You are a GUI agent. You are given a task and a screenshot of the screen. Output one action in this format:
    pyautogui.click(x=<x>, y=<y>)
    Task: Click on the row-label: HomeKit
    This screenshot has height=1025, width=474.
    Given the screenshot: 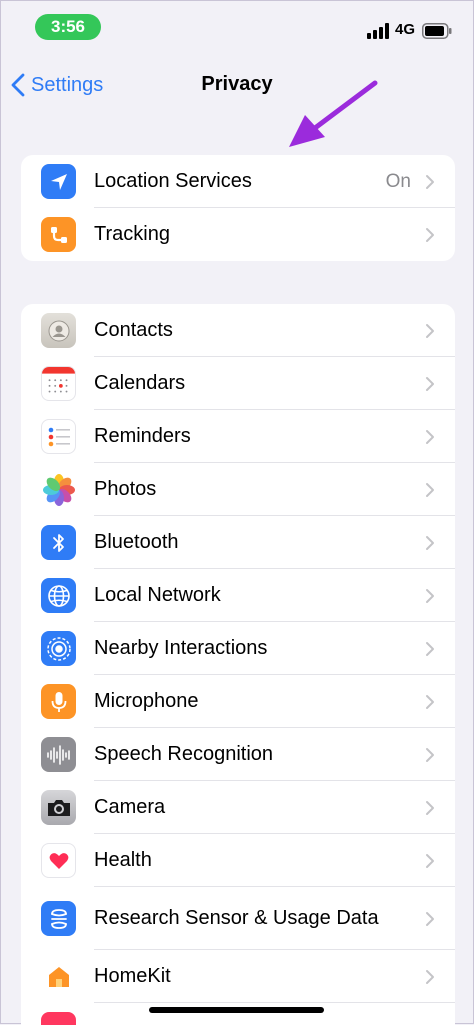 What is the action you would take?
    pyautogui.click(x=132, y=976)
    